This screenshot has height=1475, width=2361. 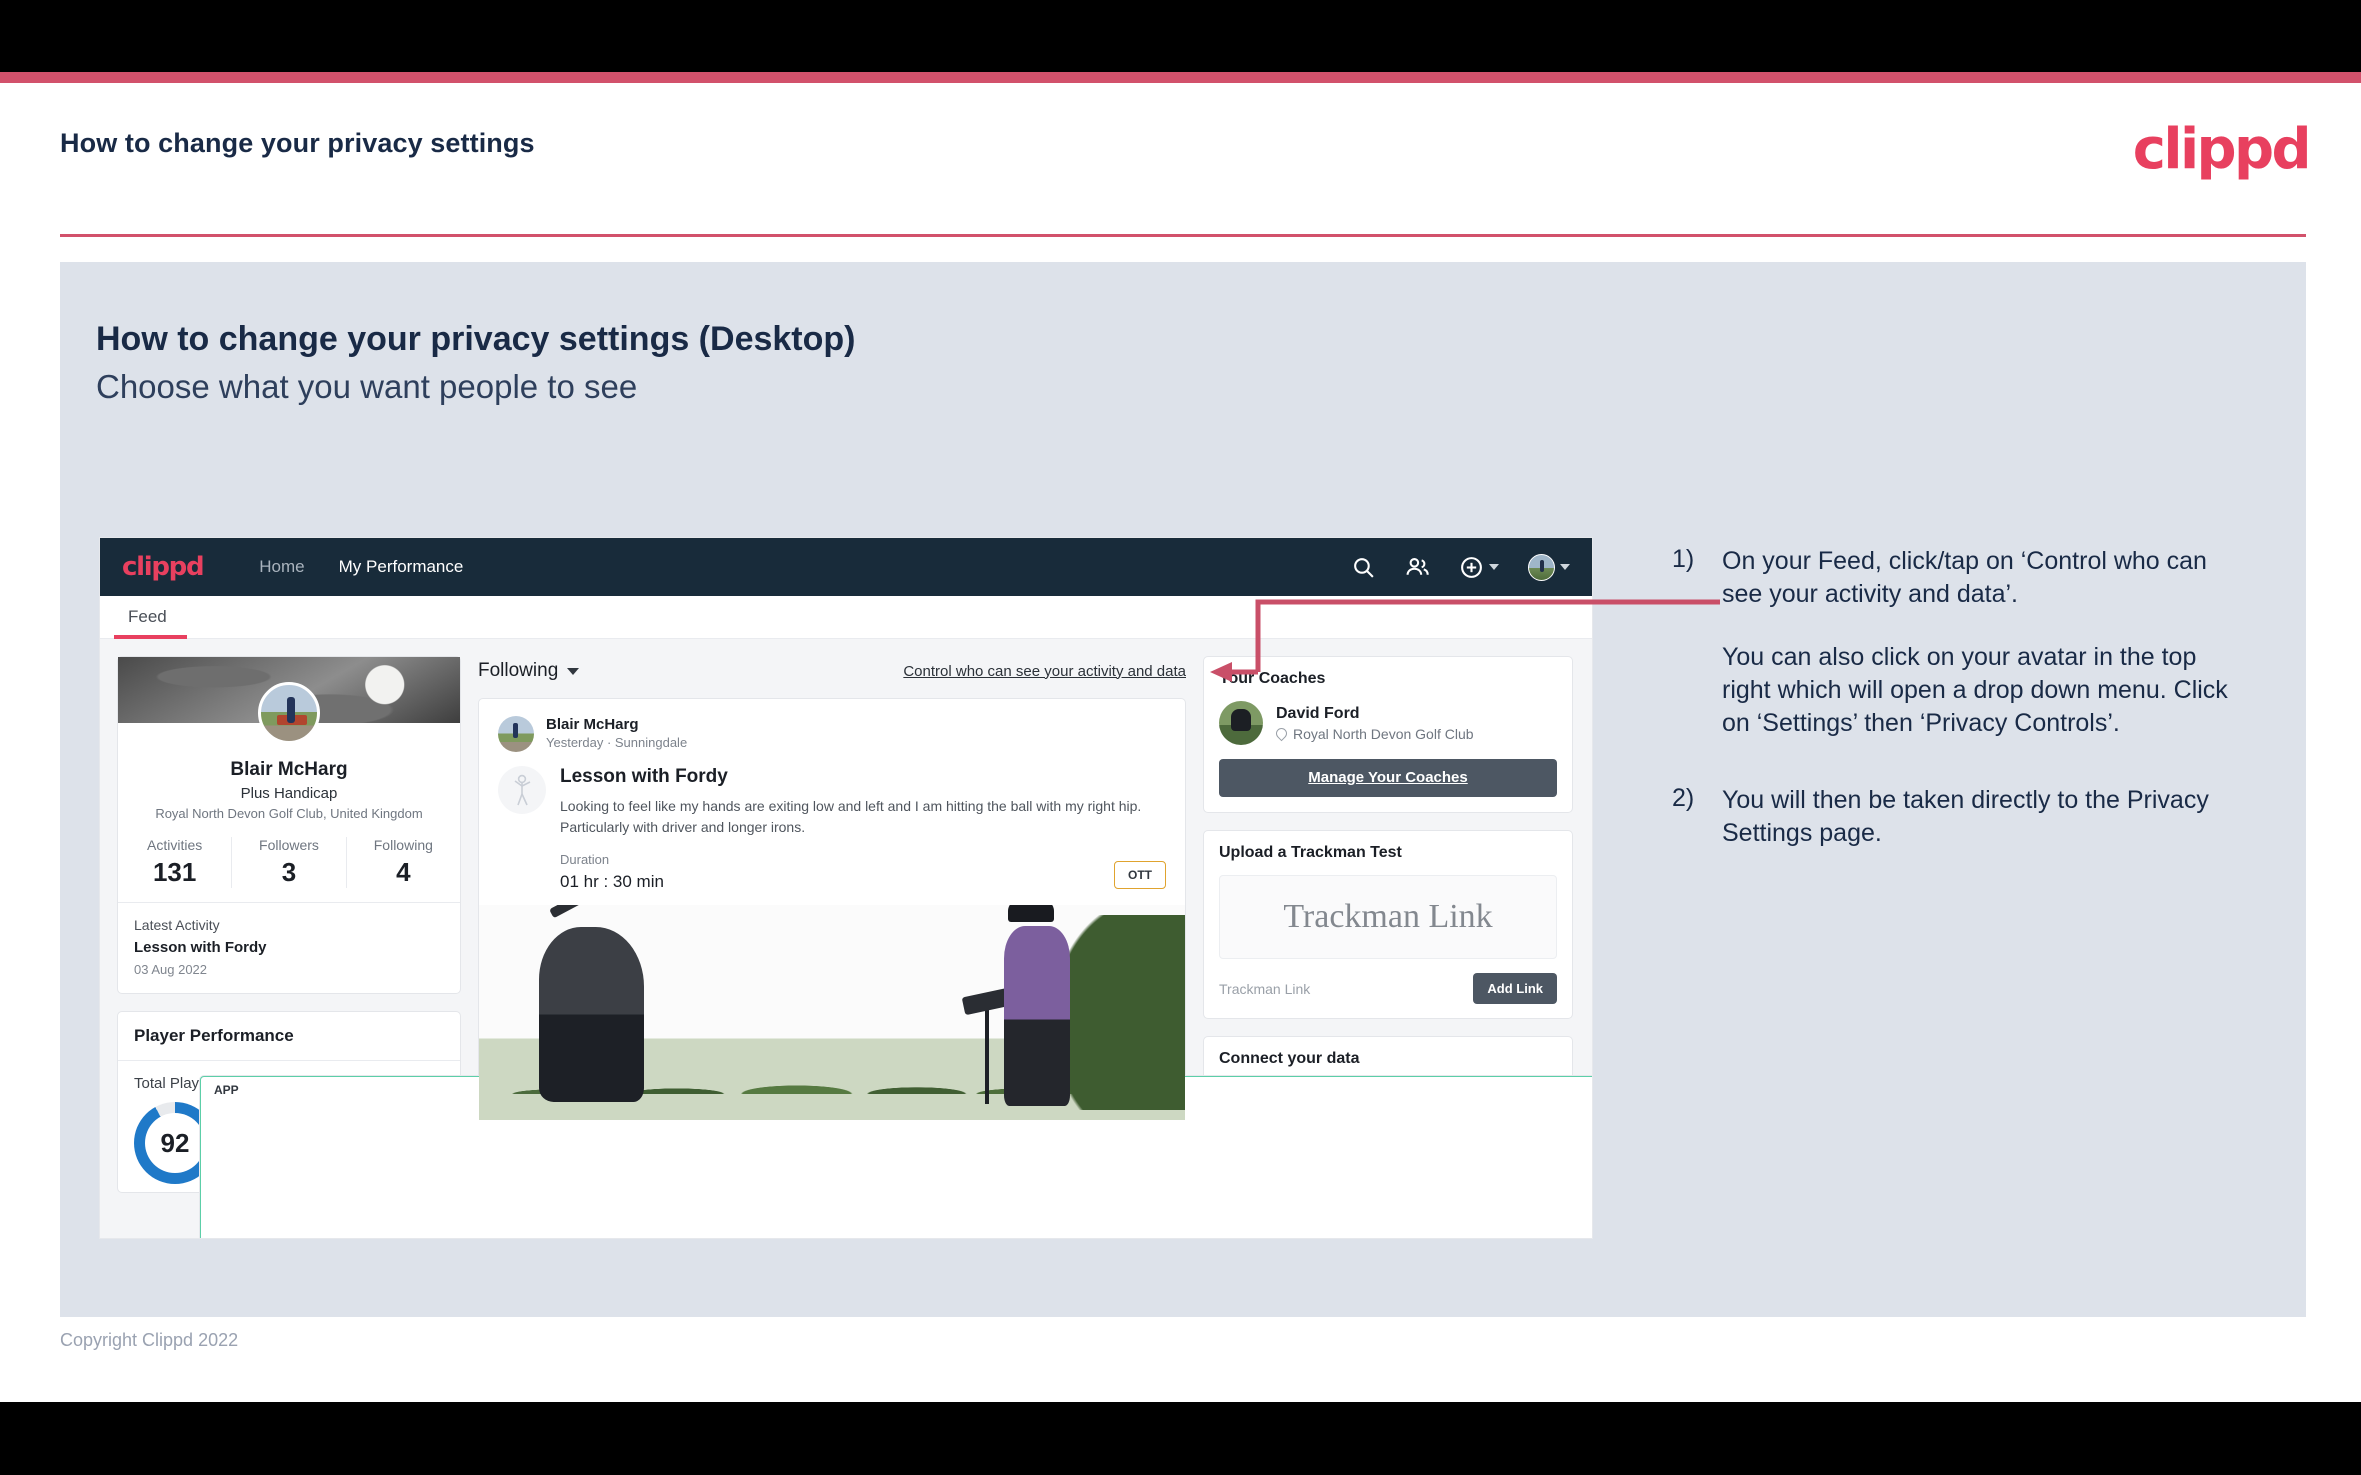 I want to click on trackman-input-row: Trackman Link Add Link, so click(x=1388, y=988).